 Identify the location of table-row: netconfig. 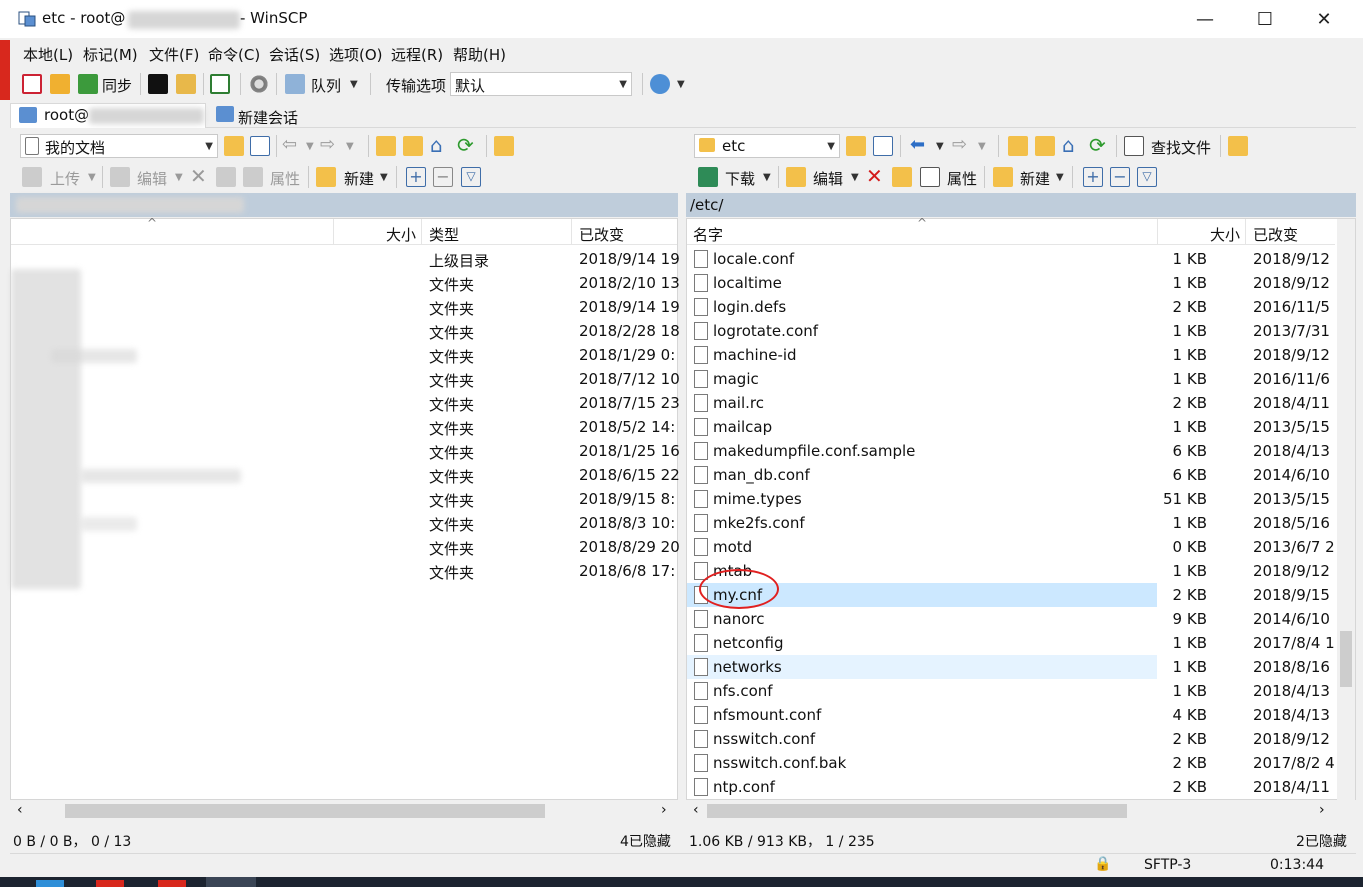
(922, 643).